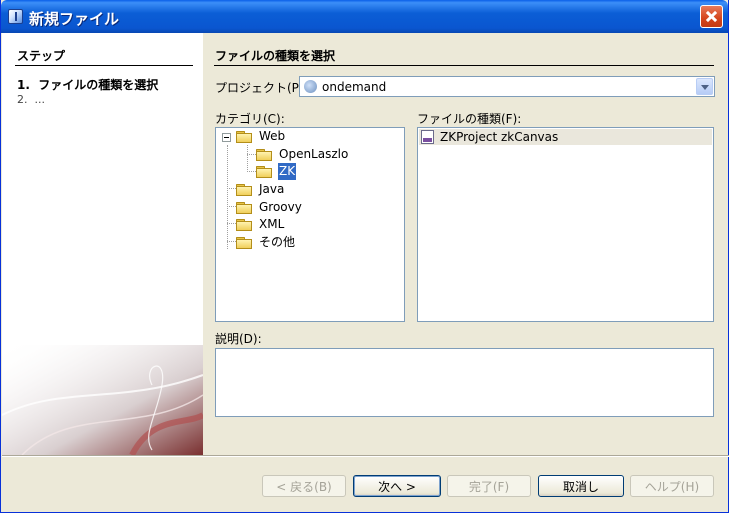 This screenshot has width=729, height=513. I want to click on app-icon, so click(15, 16).